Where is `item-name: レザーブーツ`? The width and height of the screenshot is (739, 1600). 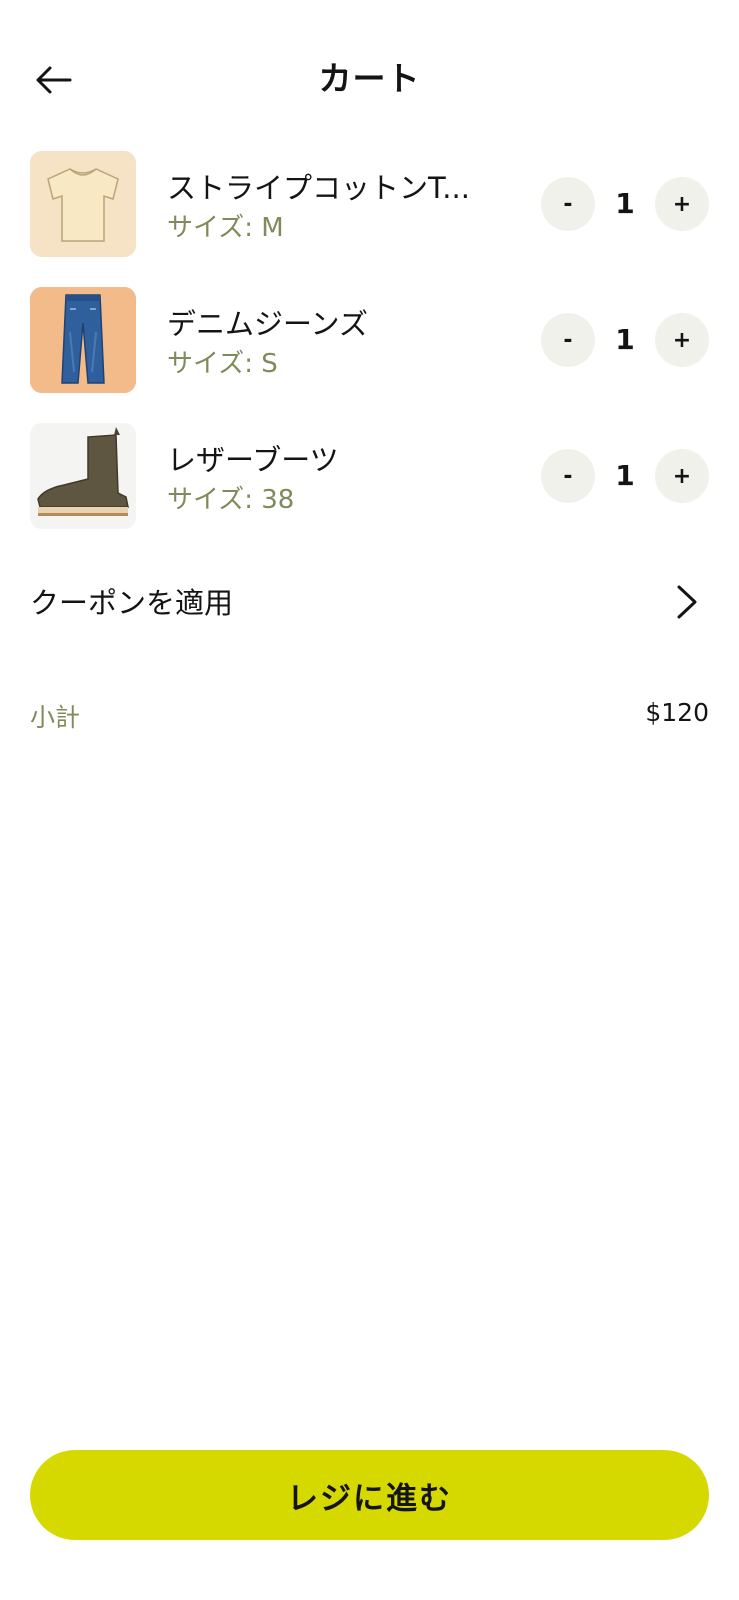 item-name: レザーブーツ is located at coordinates (253, 460).